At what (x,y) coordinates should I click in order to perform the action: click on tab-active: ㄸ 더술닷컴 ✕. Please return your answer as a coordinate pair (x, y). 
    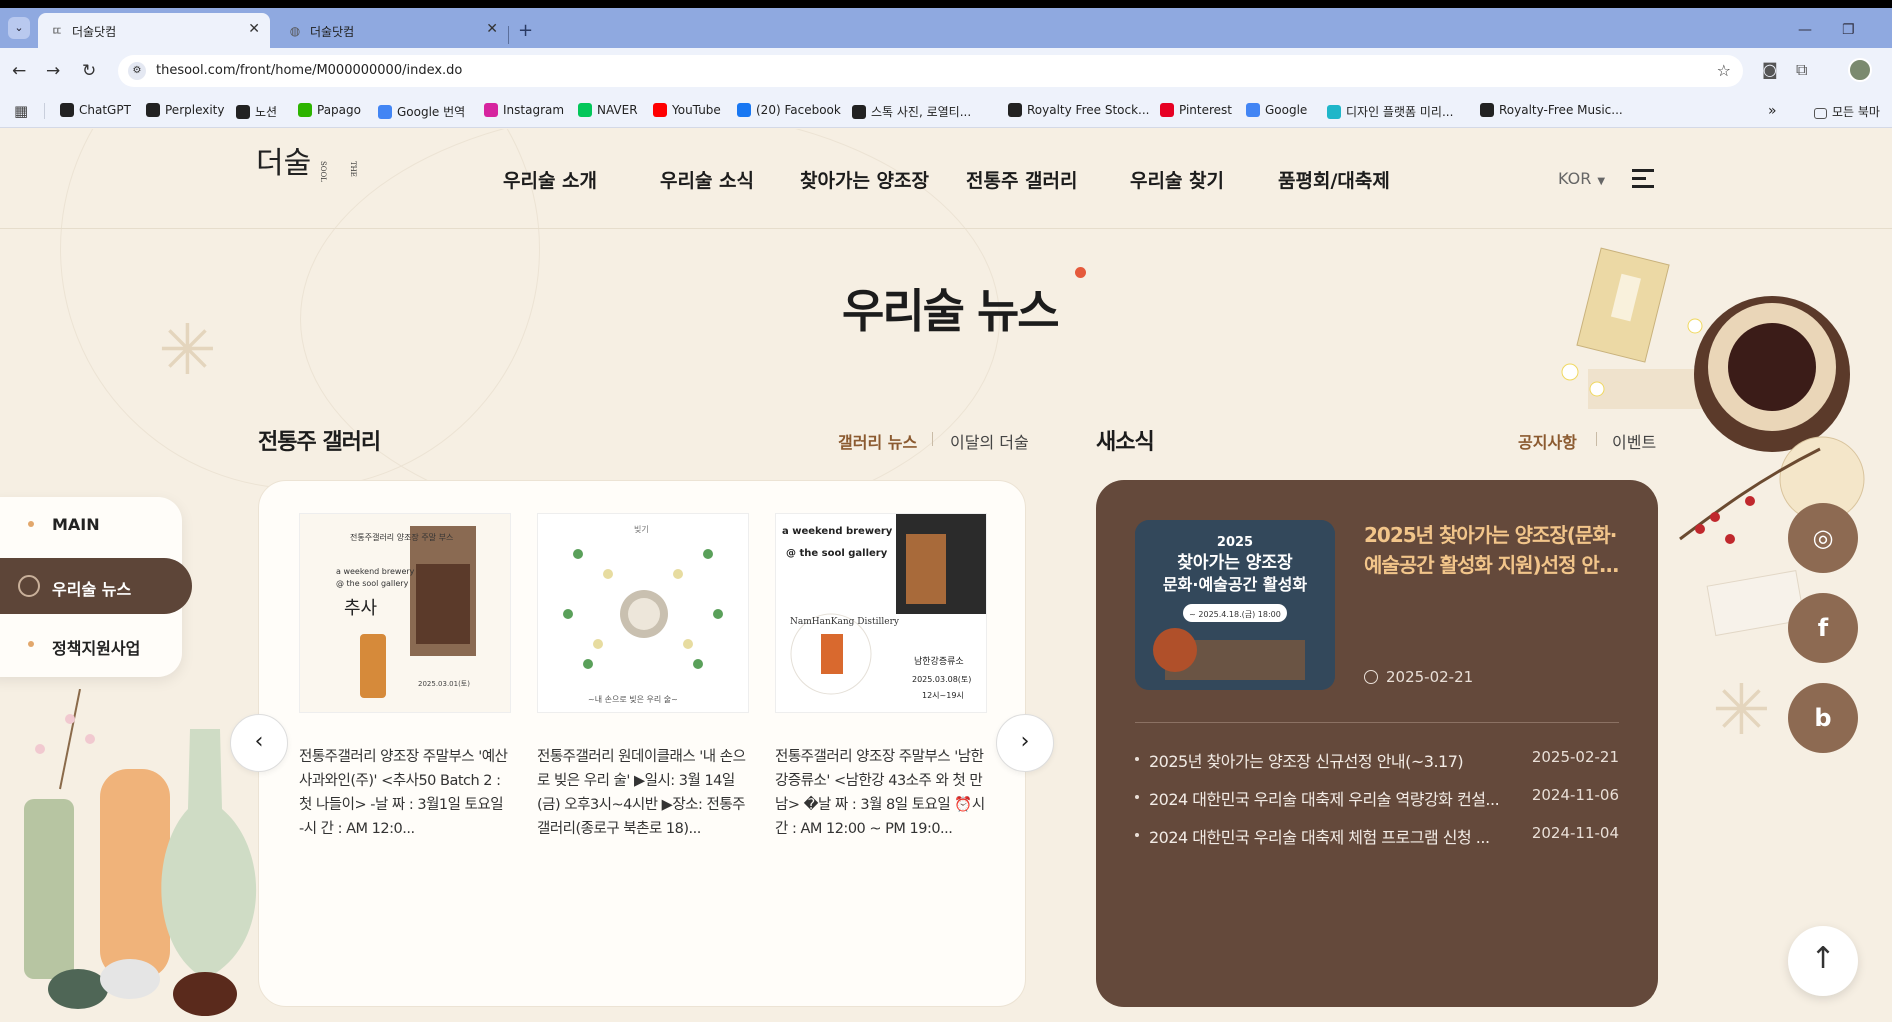
    Looking at the image, I should click on (154, 30).